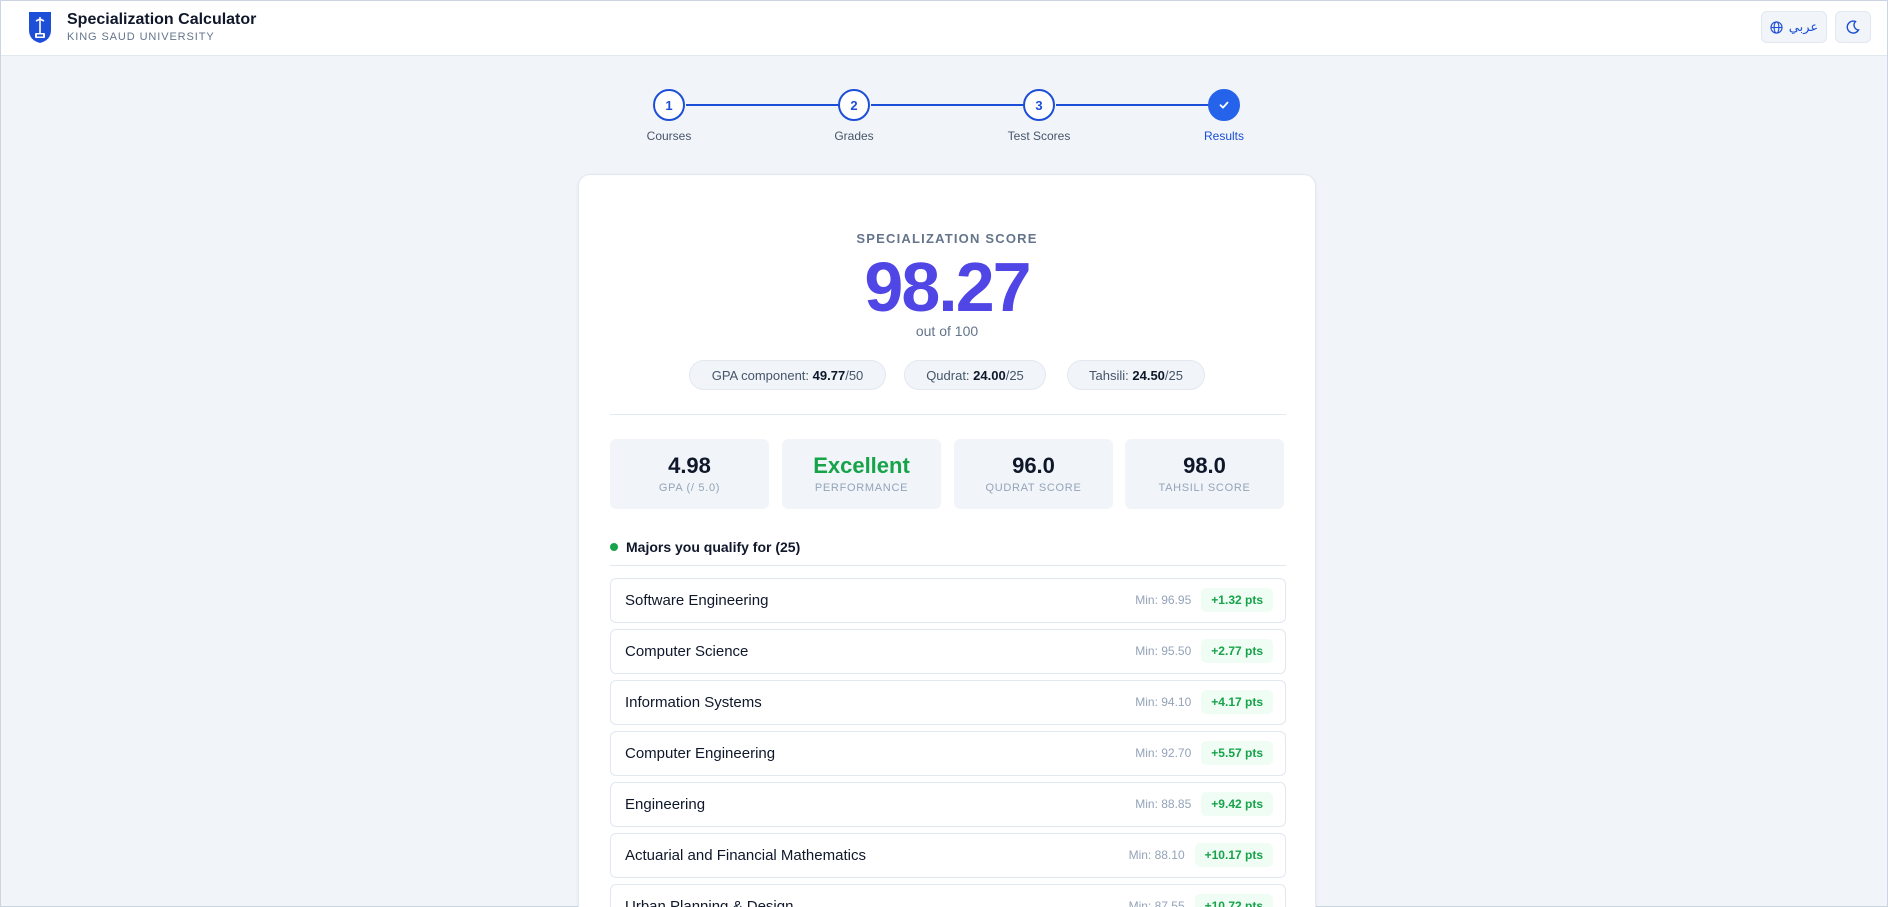 The image size is (1888, 907). I want to click on major-min-score: Min: 95.50, so click(1163, 651).